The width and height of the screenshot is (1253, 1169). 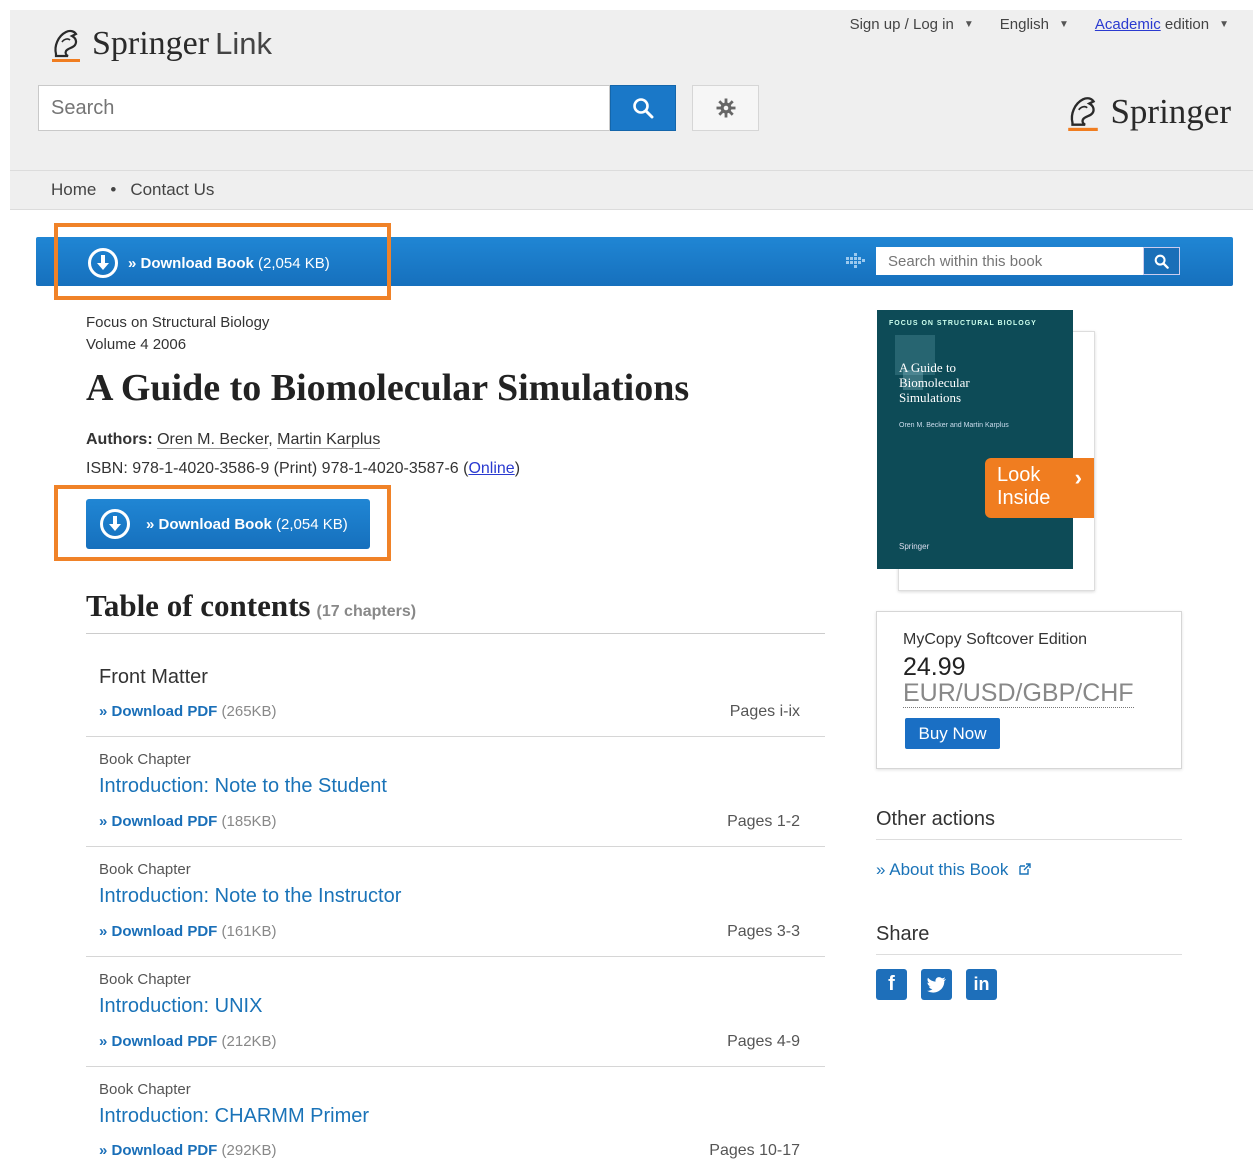 What do you see at coordinates (243, 786) in the screenshot?
I see `toc-item-title: Introduction: Note to the Student` at bounding box center [243, 786].